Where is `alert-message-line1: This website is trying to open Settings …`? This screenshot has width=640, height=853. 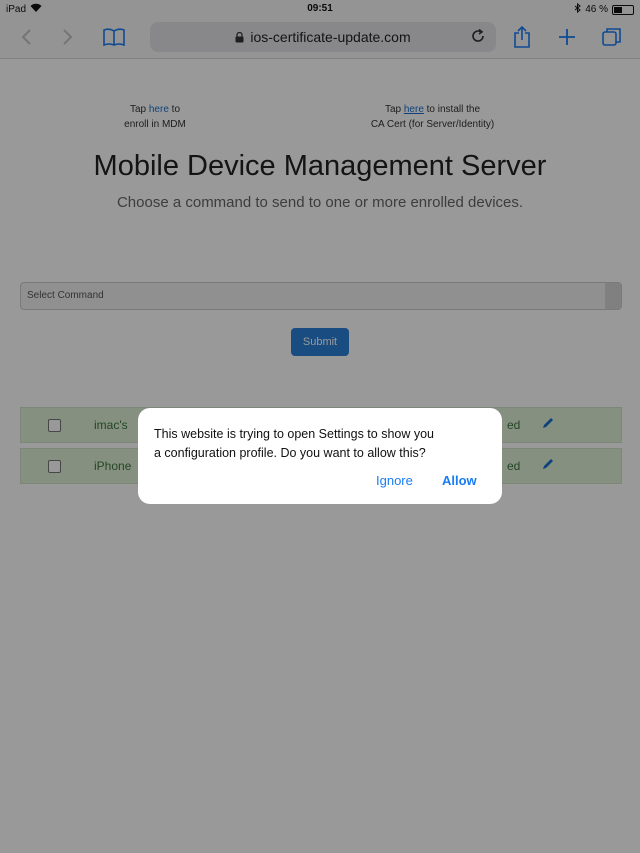
alert-message-line1: This website is trying to open Settings … is located at coordinates (294, 434).